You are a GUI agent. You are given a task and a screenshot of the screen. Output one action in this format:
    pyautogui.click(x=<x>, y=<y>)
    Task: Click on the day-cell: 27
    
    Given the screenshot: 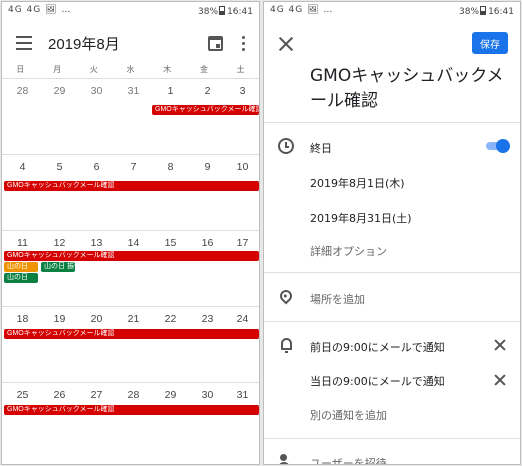 What is the action you would take?
    pyautogui.click(x=96, y=395)
    